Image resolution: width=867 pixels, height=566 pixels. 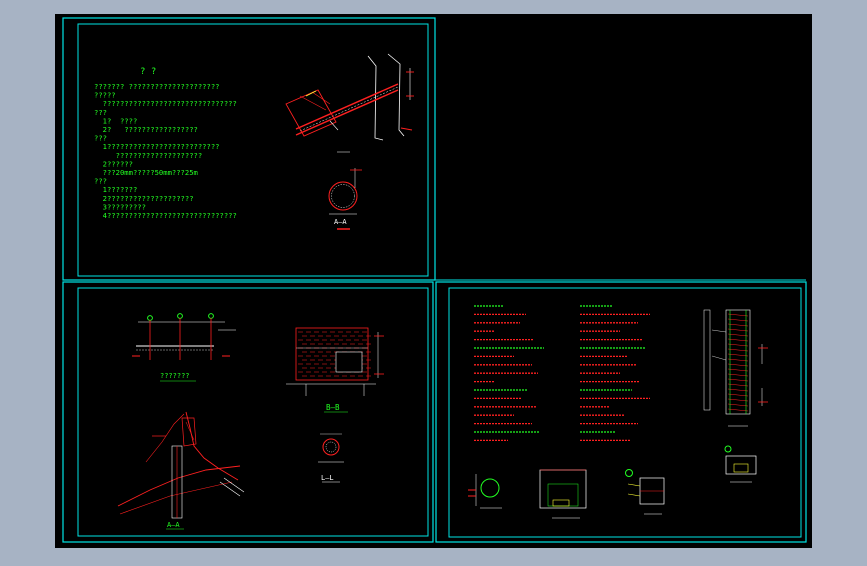 I want to click on note-line: 4??????????????????????????????, so click(x=165, y=215).